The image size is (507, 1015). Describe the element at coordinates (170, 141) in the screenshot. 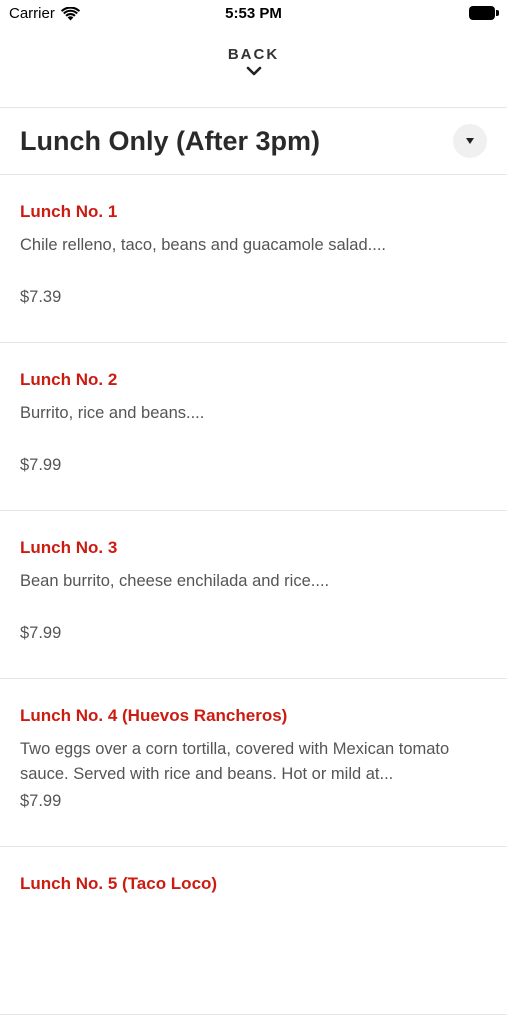

I see `category-title: Lunch Only (After 3pm)` at that location.